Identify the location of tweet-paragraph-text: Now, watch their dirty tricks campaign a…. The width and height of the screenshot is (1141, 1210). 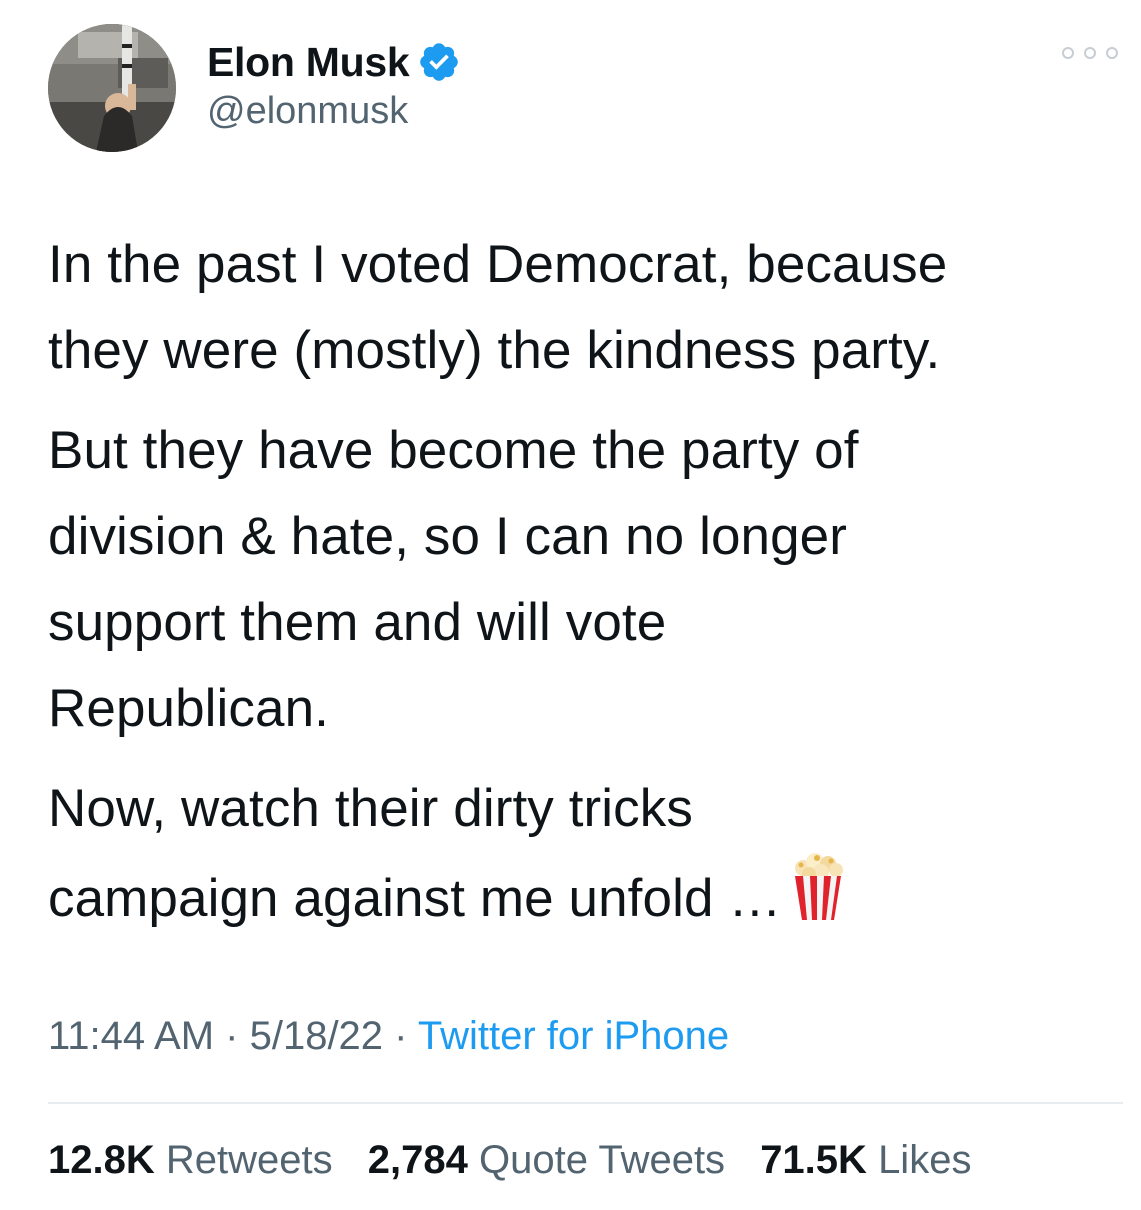
(415, 853).